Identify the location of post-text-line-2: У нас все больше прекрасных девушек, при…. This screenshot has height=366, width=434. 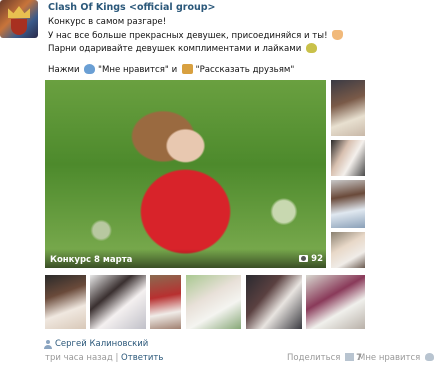
(196, 35).